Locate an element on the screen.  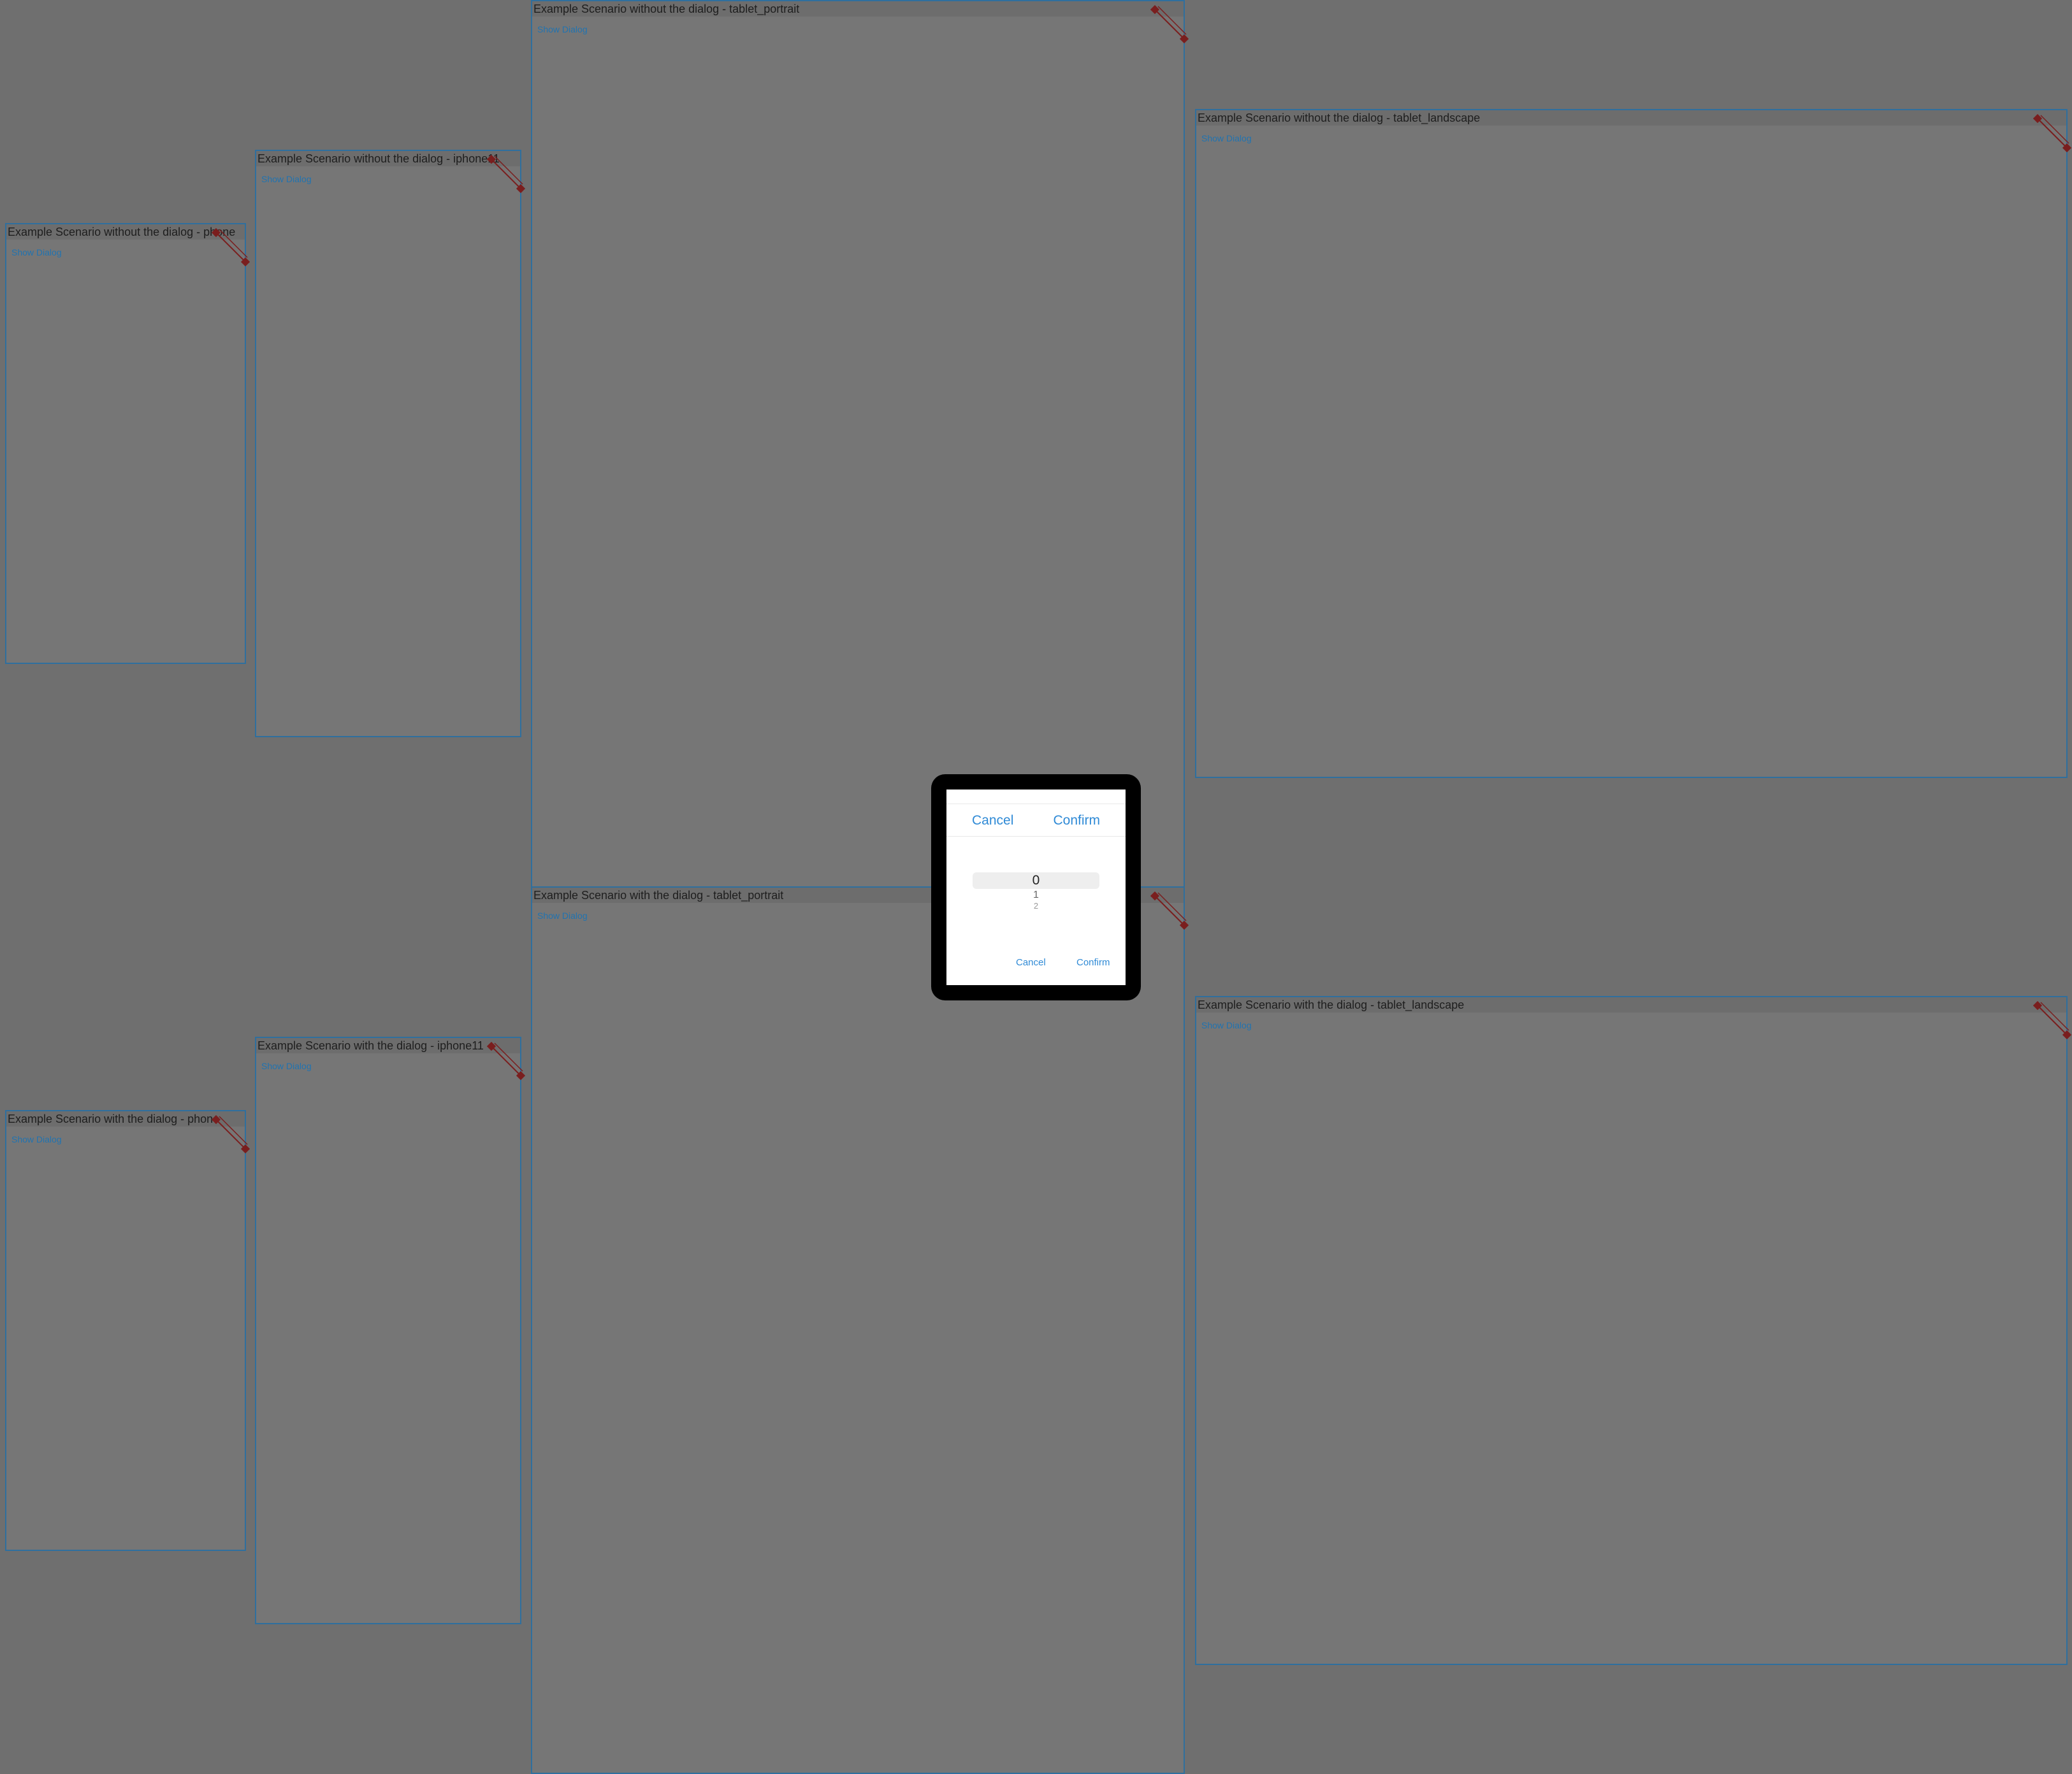
picker-item: 1 is located at coordinates (1036, 895).